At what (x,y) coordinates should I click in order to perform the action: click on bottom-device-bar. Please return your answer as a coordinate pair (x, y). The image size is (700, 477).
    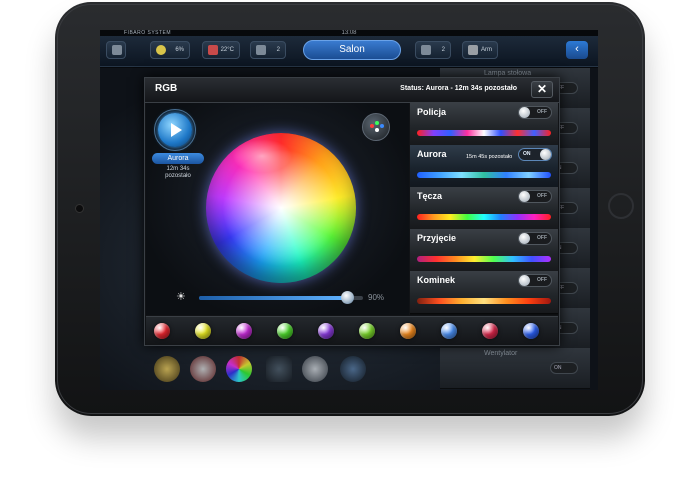
    Looking at the image, I should click on (270, 369).